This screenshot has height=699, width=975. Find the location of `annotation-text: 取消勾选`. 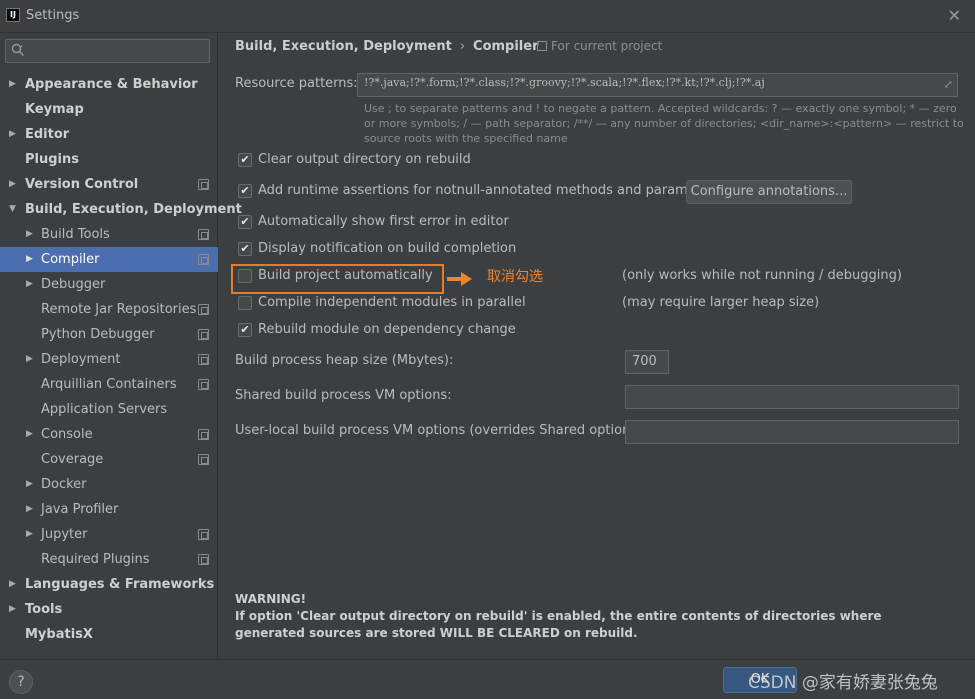

annotation-text: 取消勾选 is located at coordinates (515, 277).